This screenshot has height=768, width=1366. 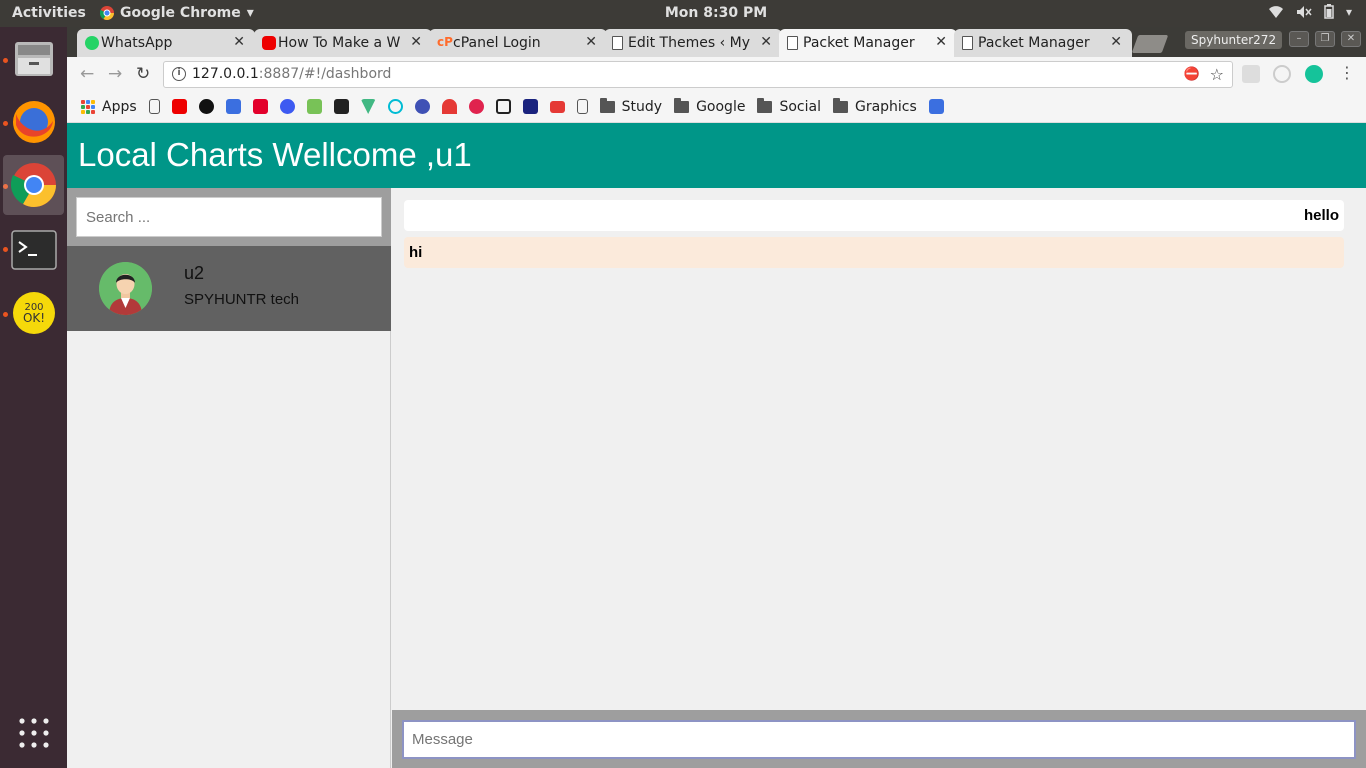 I want to click on avatar, so click(x=125, y=288).